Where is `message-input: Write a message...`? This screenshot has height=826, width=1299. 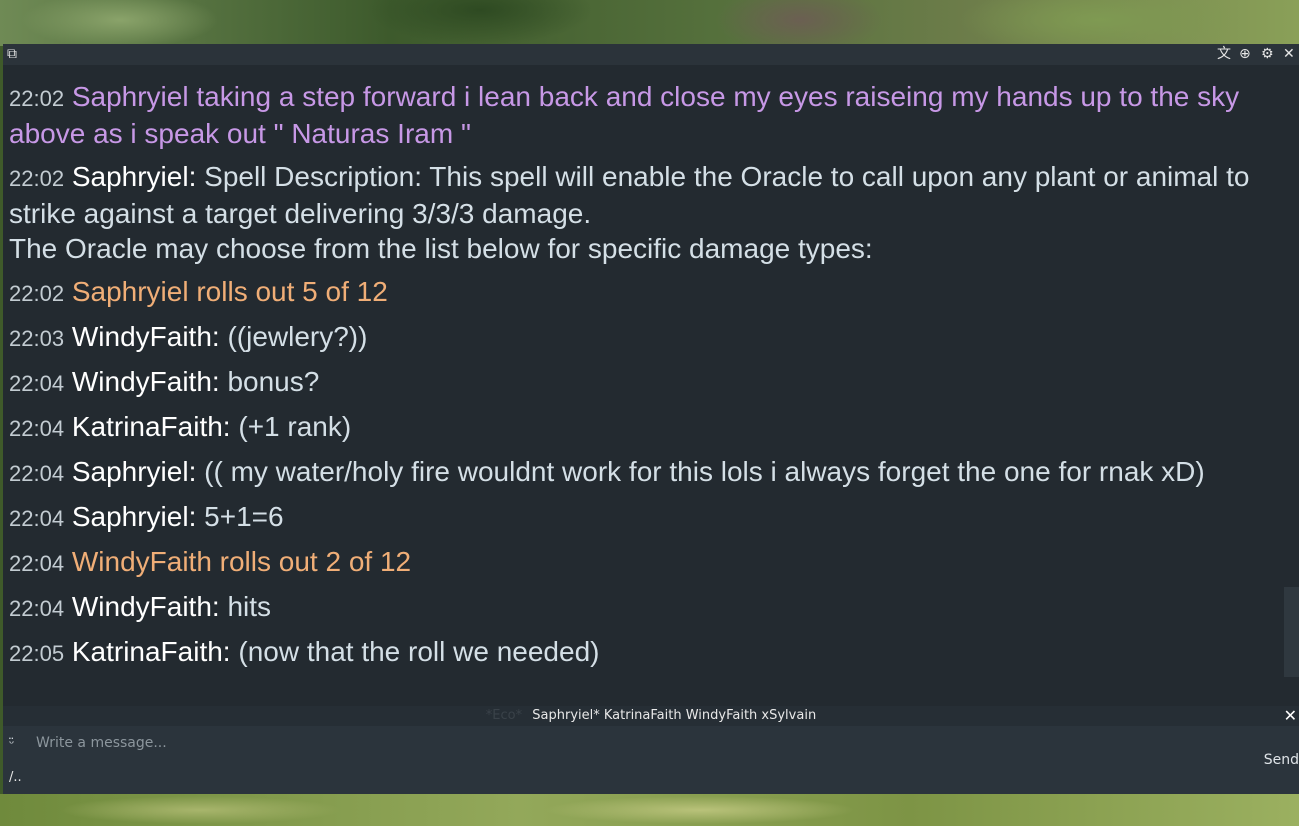 message-input: Write a message... is located at coordinates (636, 743).